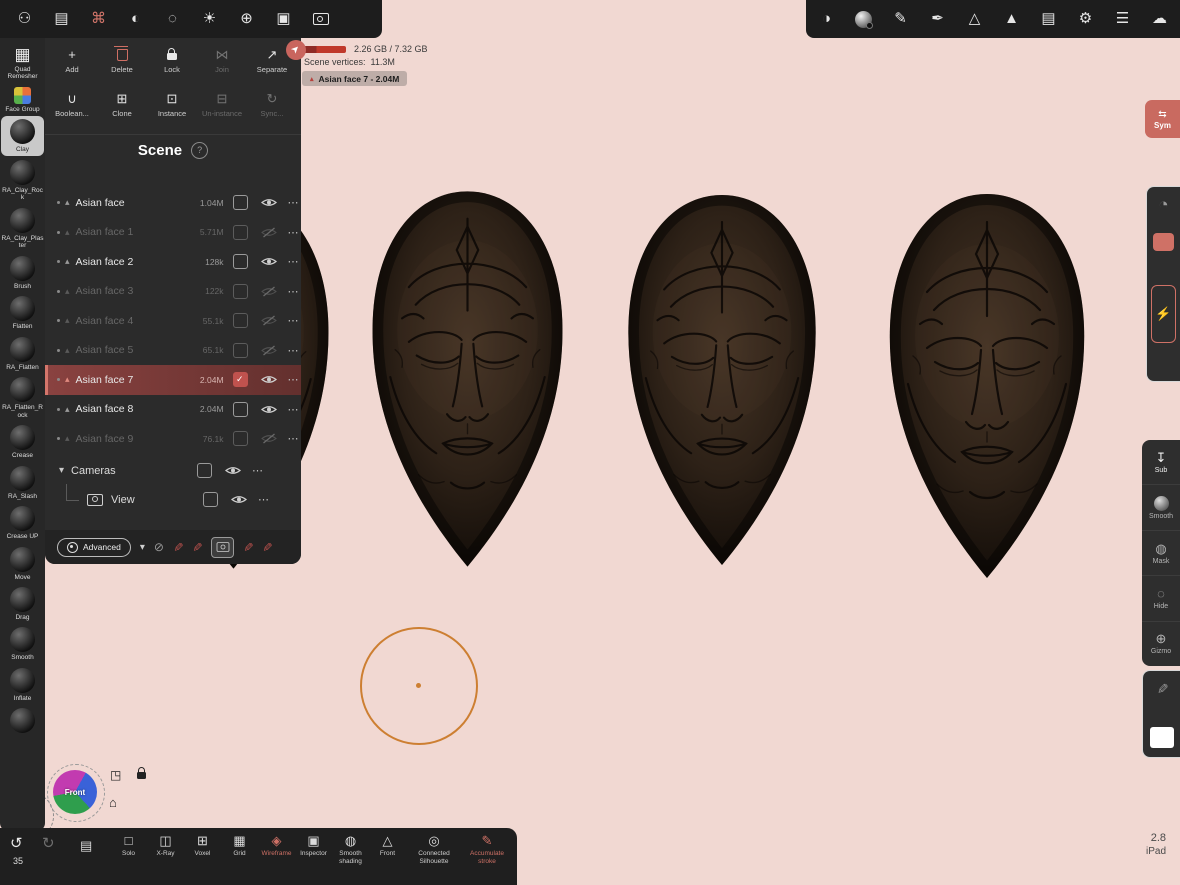  What do you see at coordinates (22, 720) in the screenshot?
I see `tool-partial` at bounding box center [22, 720].